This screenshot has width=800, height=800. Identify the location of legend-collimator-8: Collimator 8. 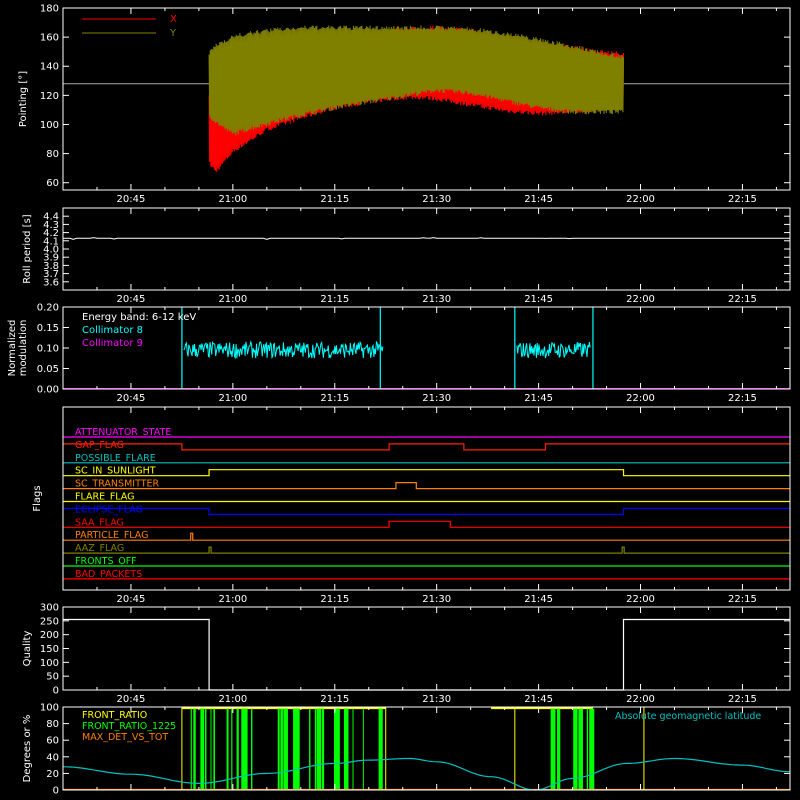
(112, 330).